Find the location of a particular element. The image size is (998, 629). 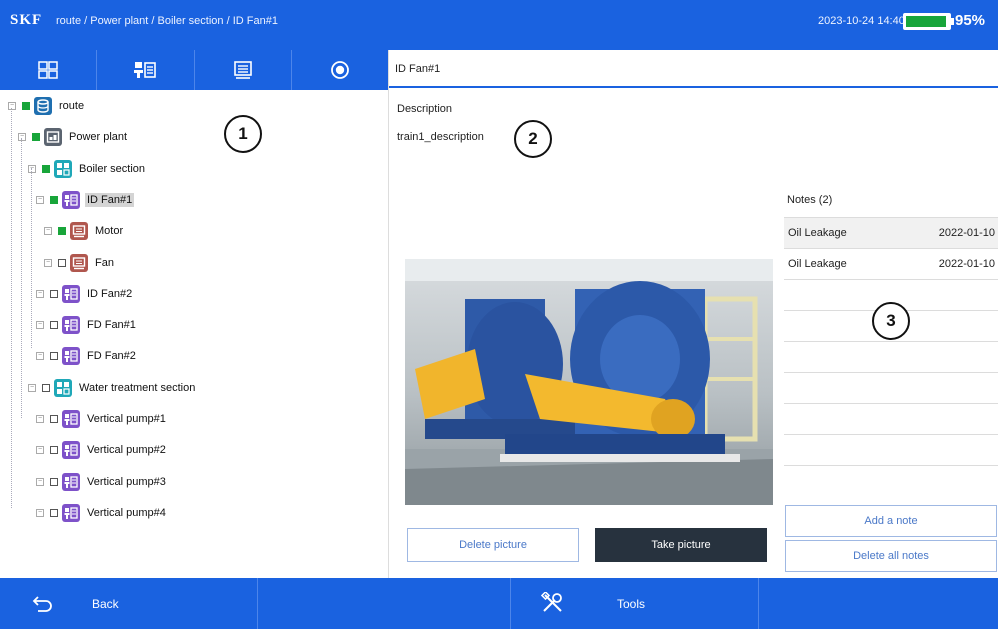

tree-node-label: Water treatment section is located at coordinates (137, 387).